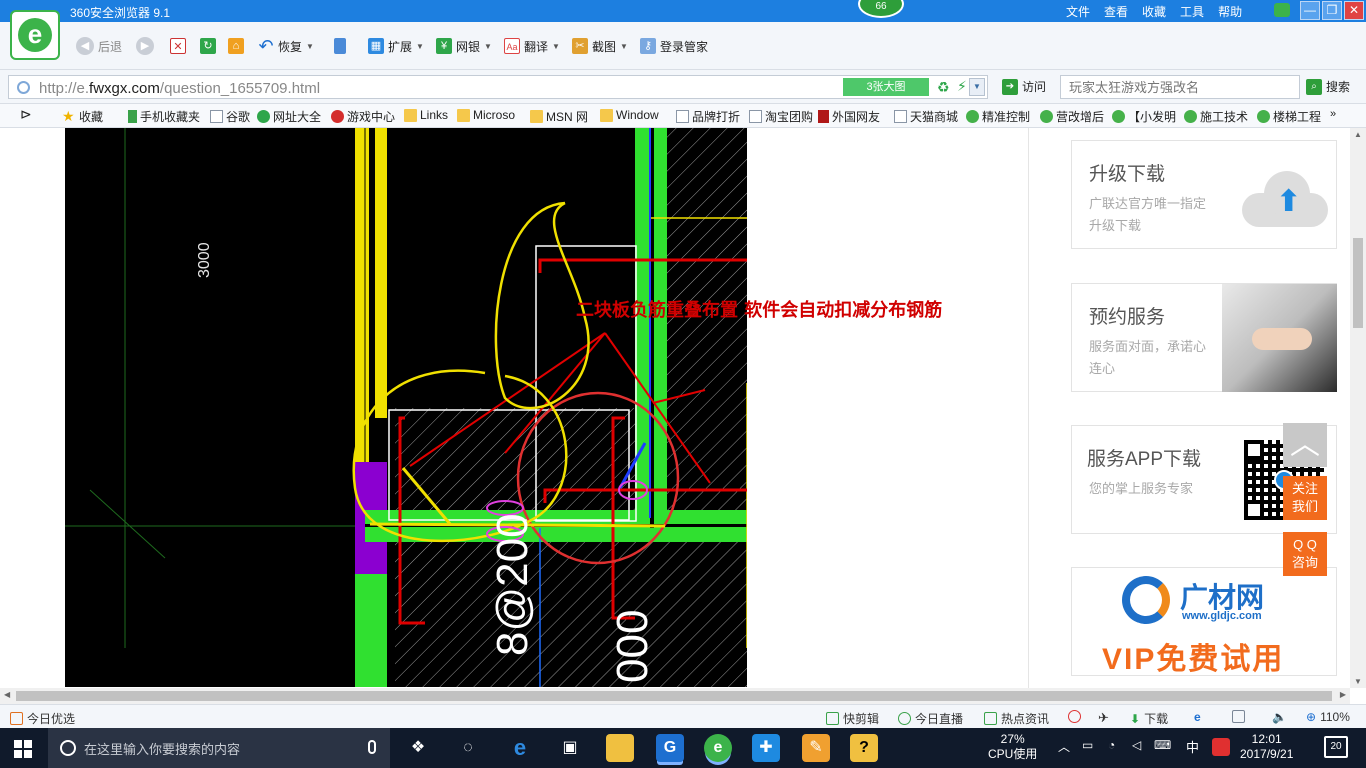 The image size is (1366, 768). I want to click on login-manager-button: ⚷ 登录管家, so click(674, 46).